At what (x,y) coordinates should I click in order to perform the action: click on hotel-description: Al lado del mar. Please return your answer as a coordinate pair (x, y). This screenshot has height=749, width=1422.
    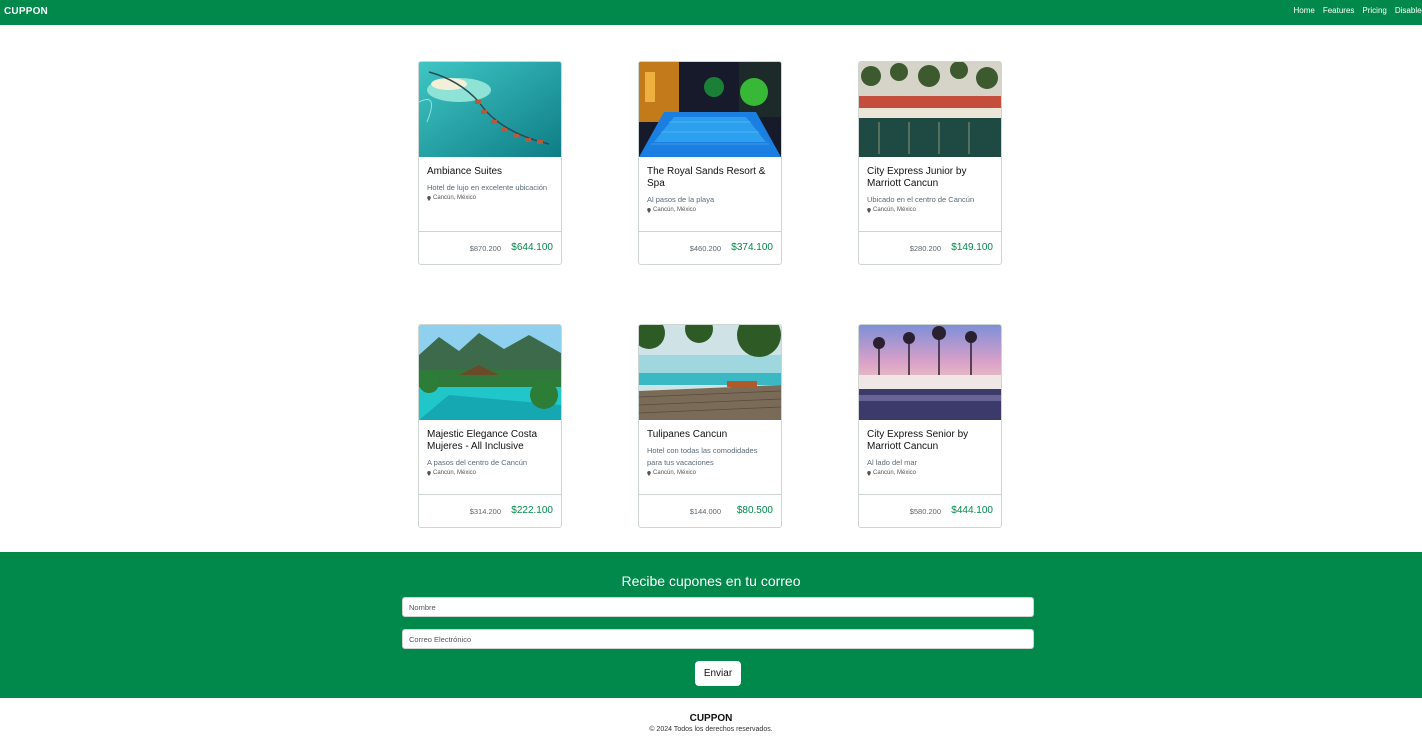
    Looking at the image, I should click on (892, 462).